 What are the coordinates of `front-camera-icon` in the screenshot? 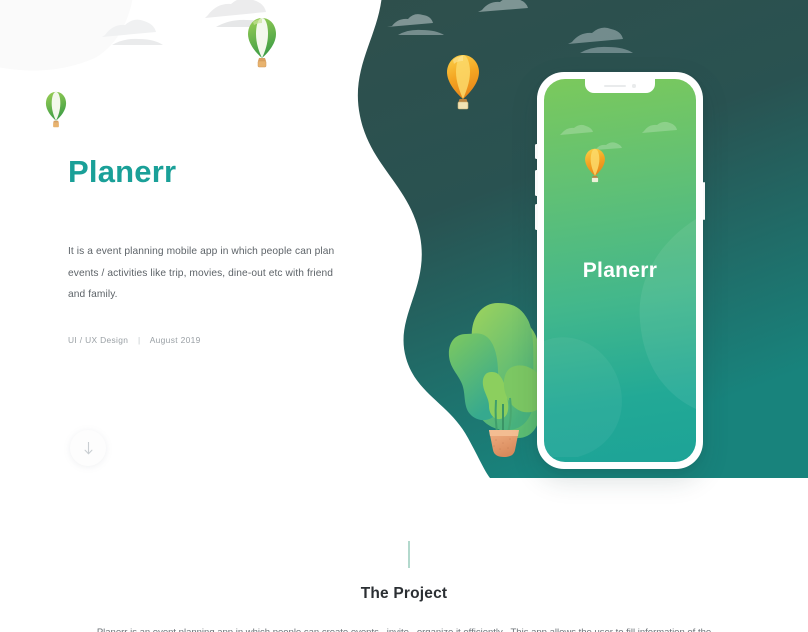 It's located at (634, 86).